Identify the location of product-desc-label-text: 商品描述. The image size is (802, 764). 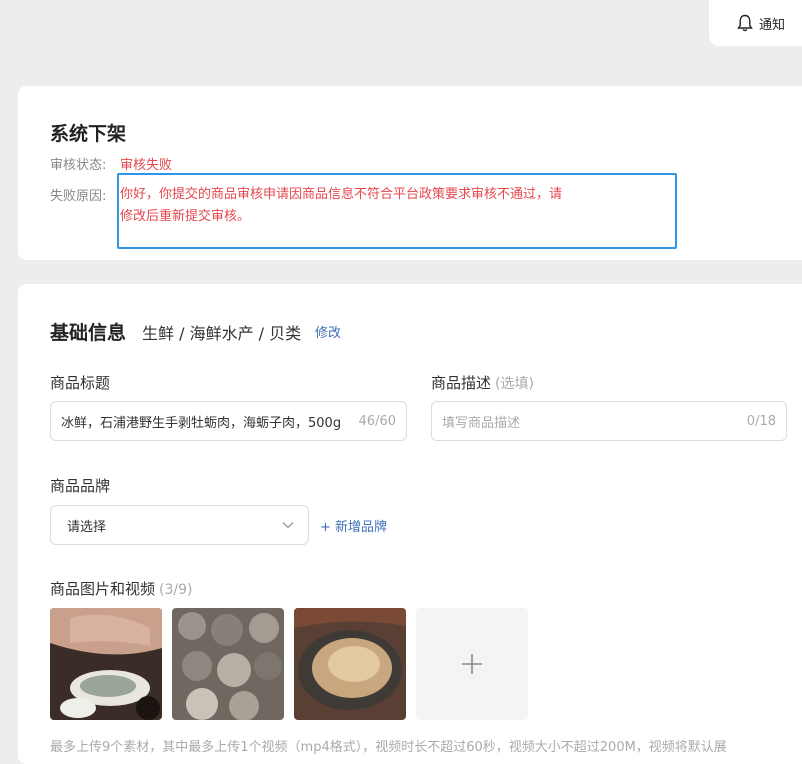
(461, 383).